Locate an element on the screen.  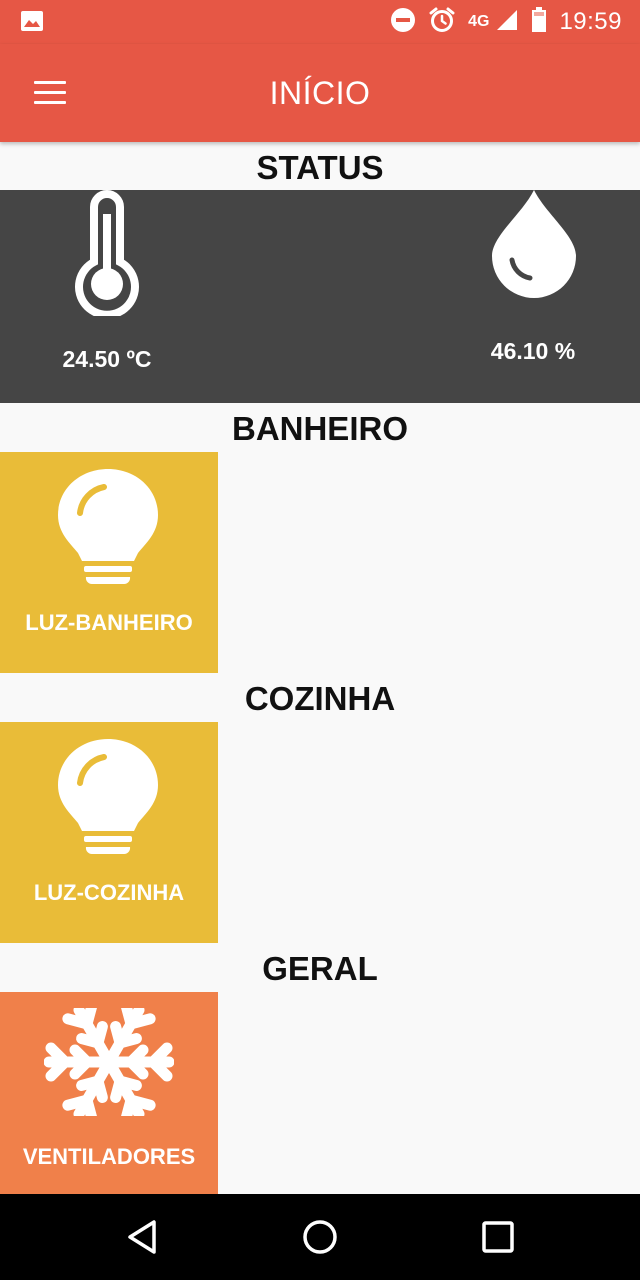
page-title: INÍCIO is located at coordinates (320, 93).